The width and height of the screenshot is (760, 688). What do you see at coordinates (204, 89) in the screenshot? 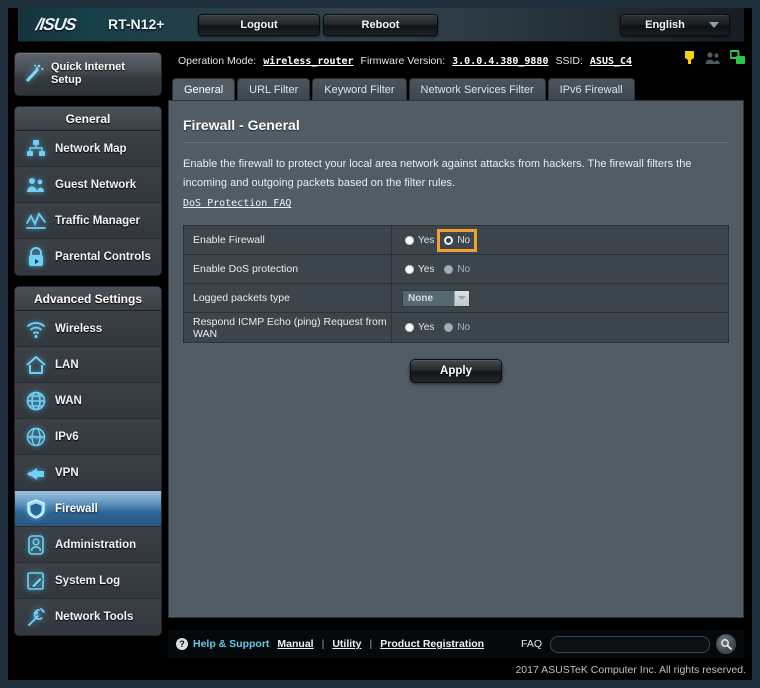
I see `tab-general: General` at bounding box center [204, 89].